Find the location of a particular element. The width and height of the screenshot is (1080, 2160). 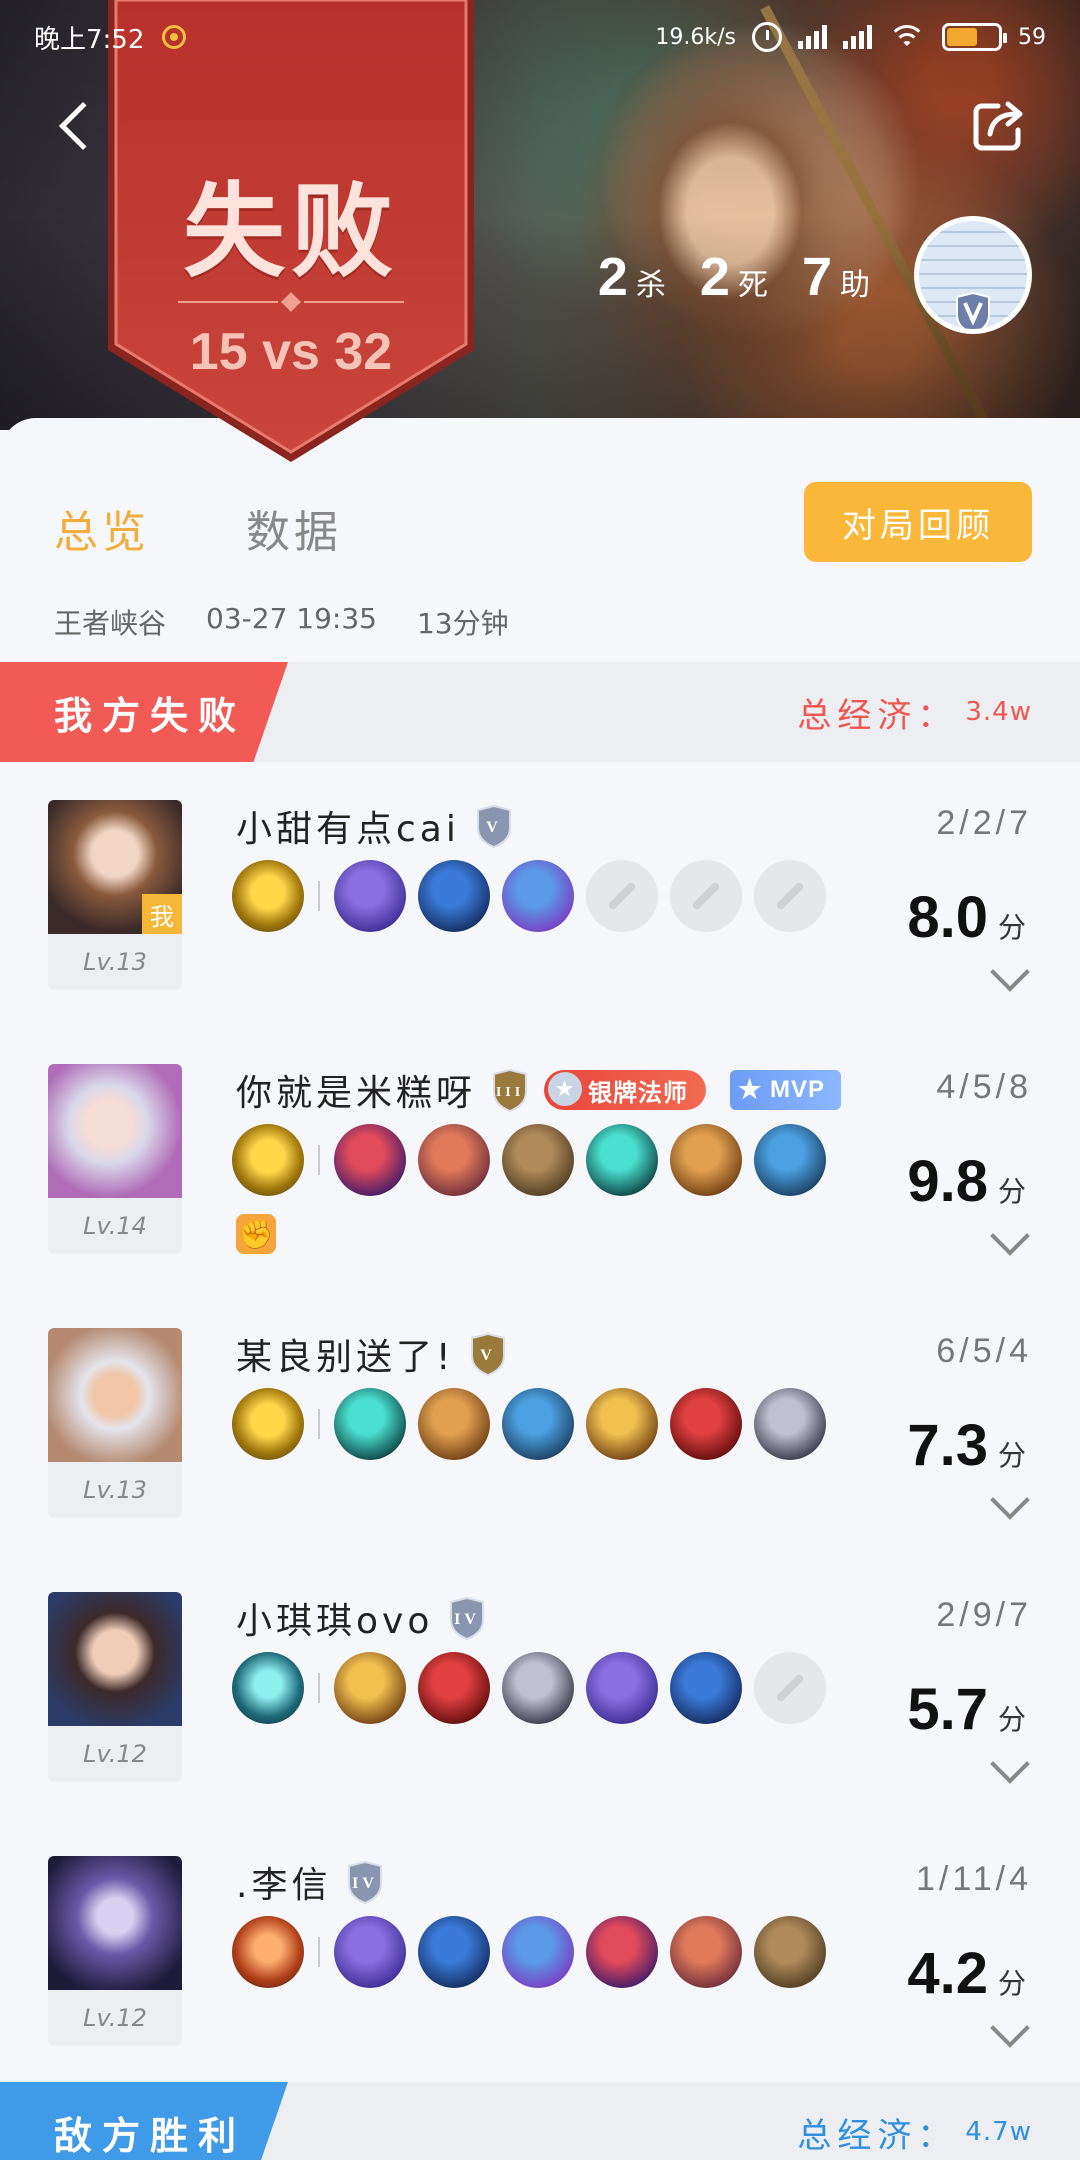

player-name: 你就是米糕呀 is located at coordinates (356, 1093).